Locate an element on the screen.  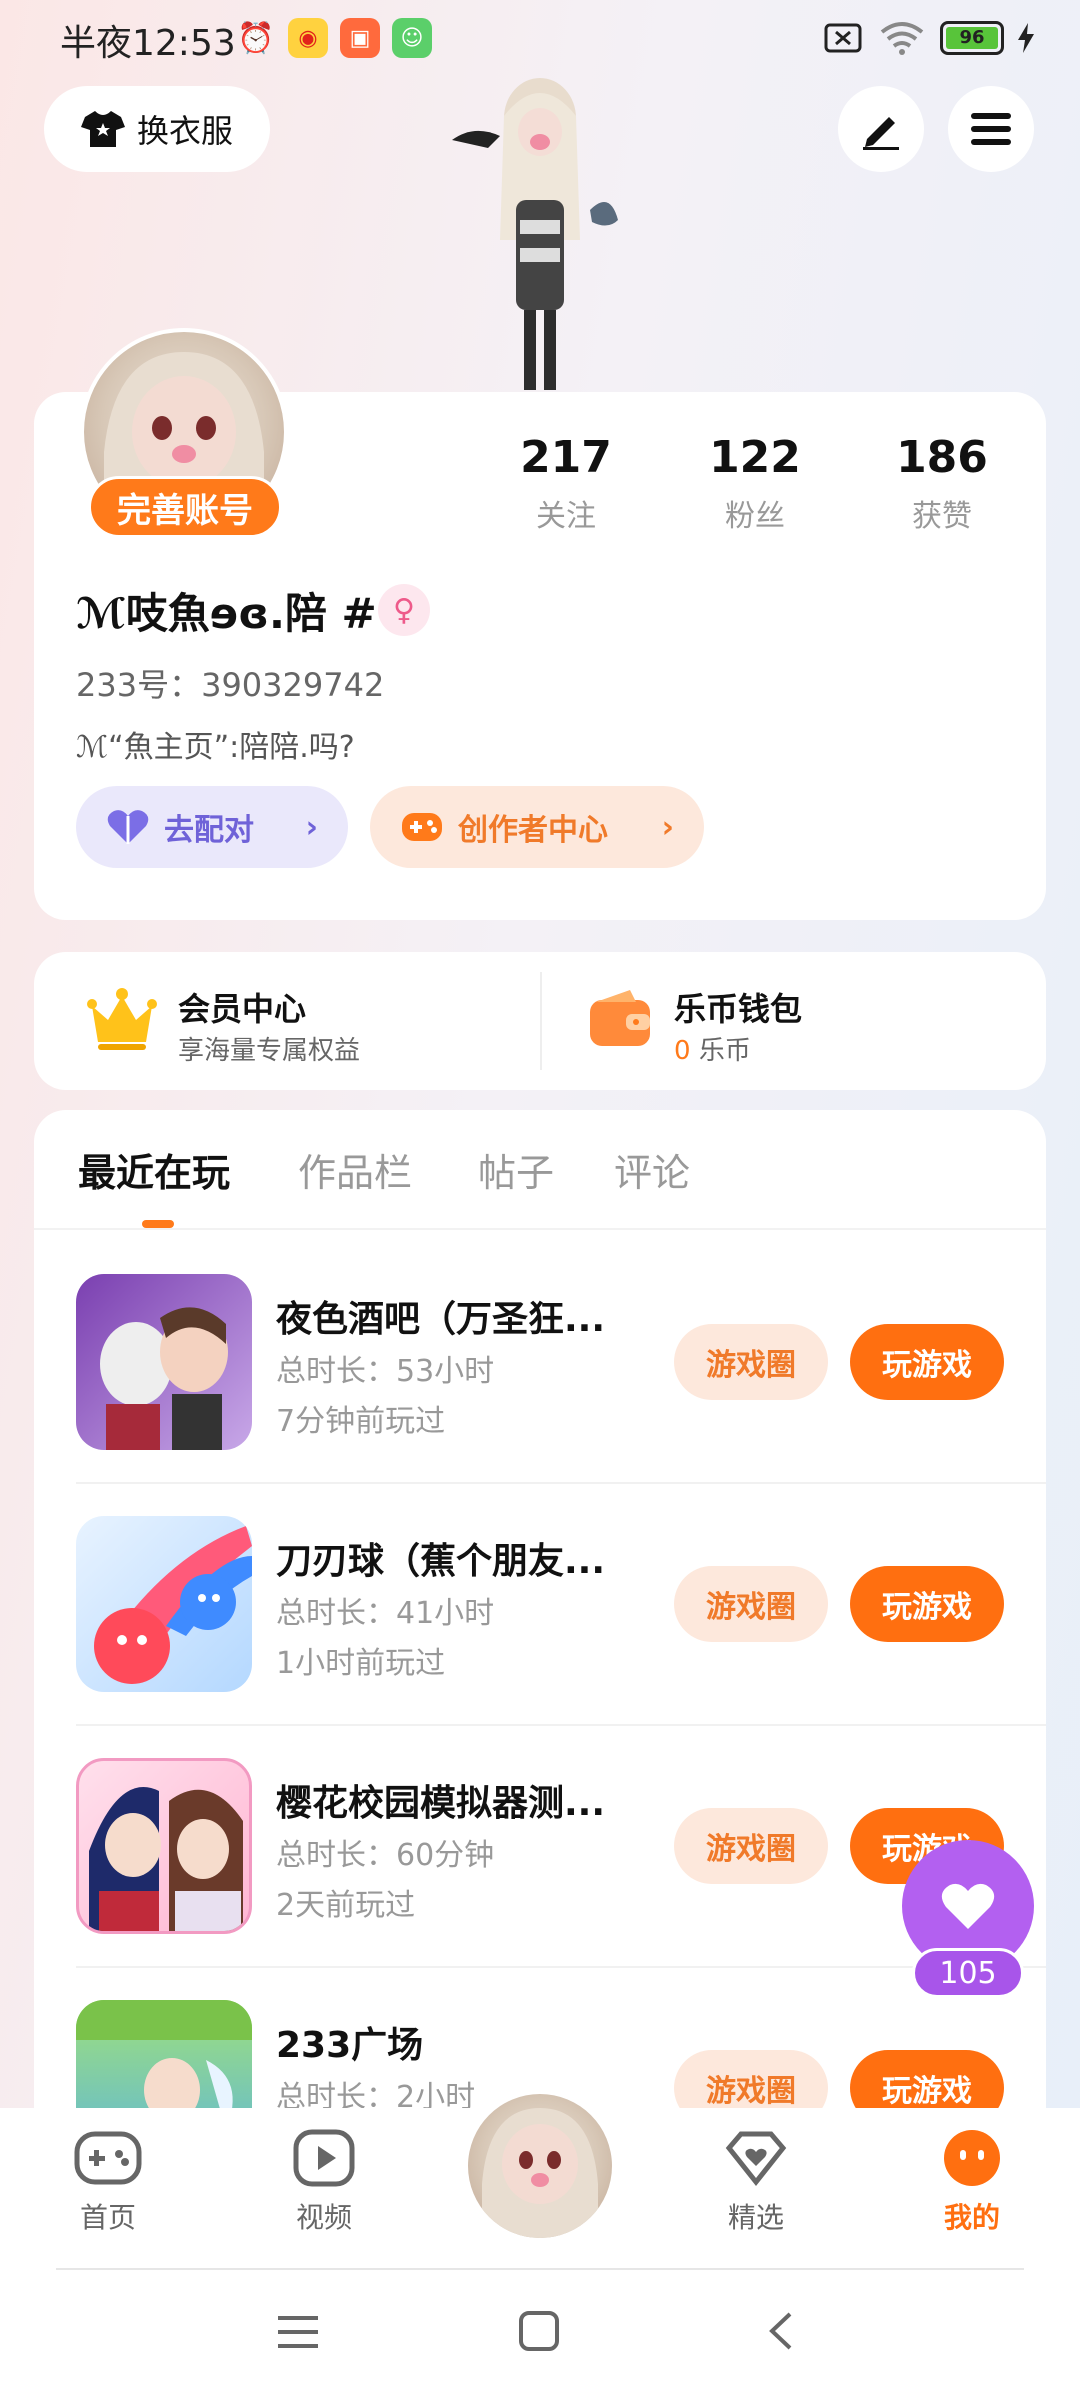
no-sim-icon is located at coordinates (843, 38).